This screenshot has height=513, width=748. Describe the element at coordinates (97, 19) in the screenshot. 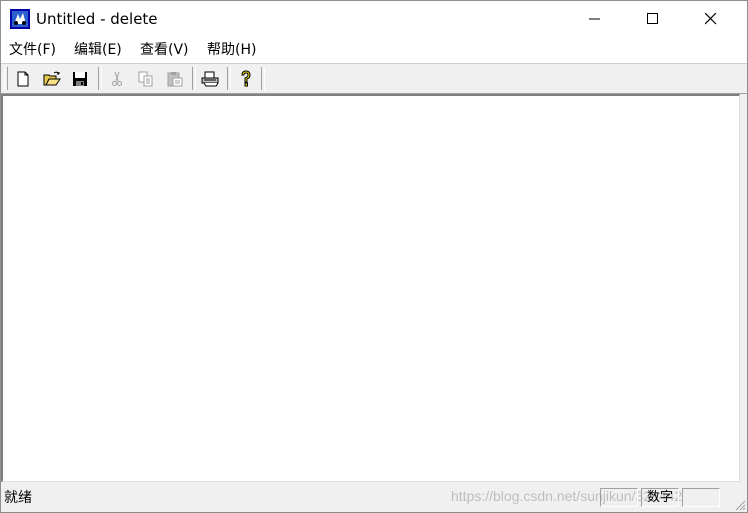

I see `window-title: Untitled - delete` at that location.